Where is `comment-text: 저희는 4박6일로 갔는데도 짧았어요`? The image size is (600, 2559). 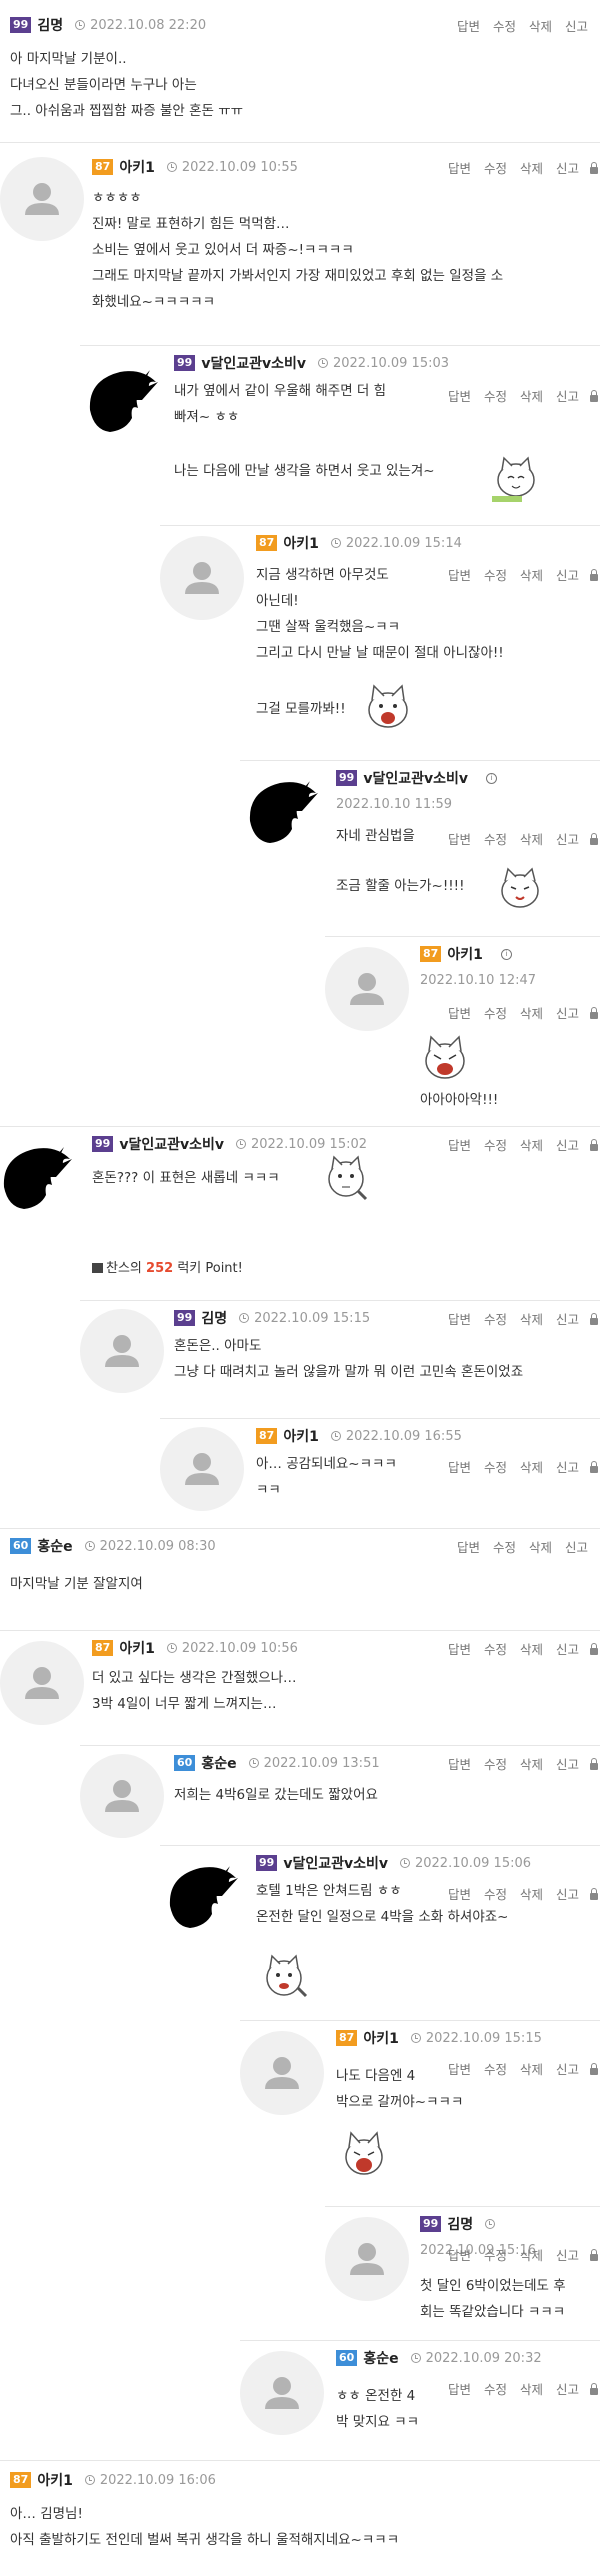
comment-text: 저희는 4박6일로 갔는데도 짧았어요 is located at coordinates (276, 1795).